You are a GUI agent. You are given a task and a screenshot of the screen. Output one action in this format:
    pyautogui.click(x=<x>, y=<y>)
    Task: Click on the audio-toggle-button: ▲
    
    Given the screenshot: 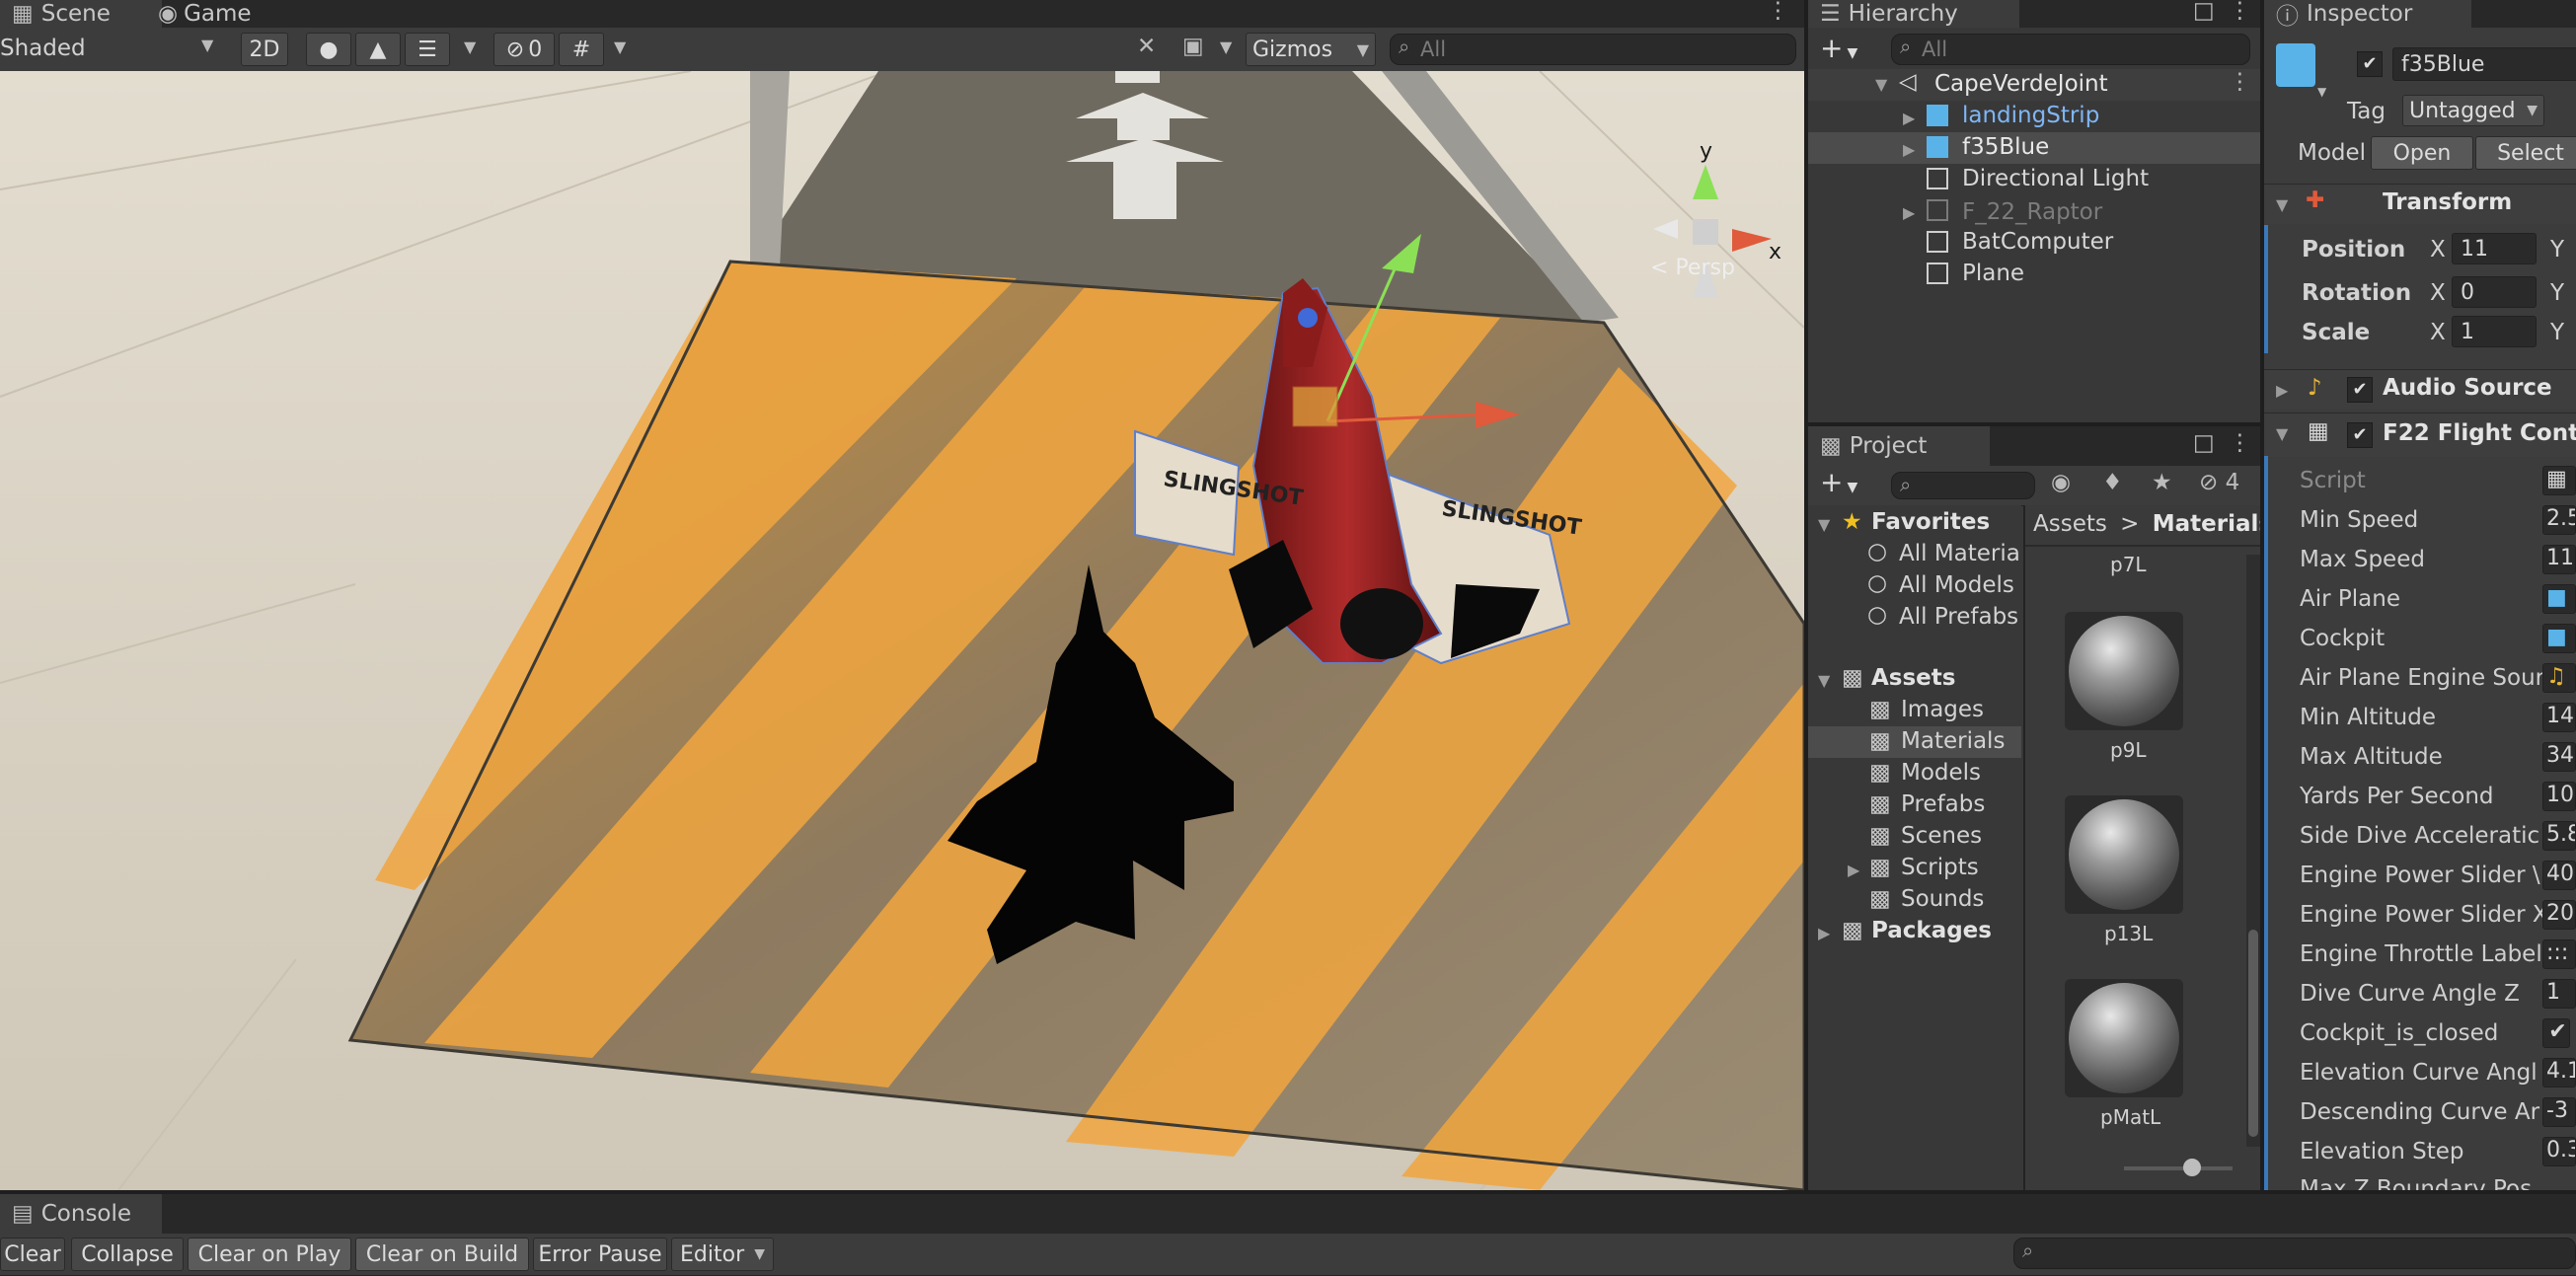 What is the action you would take?
    pyautogui.click(x=378, y=49)
    